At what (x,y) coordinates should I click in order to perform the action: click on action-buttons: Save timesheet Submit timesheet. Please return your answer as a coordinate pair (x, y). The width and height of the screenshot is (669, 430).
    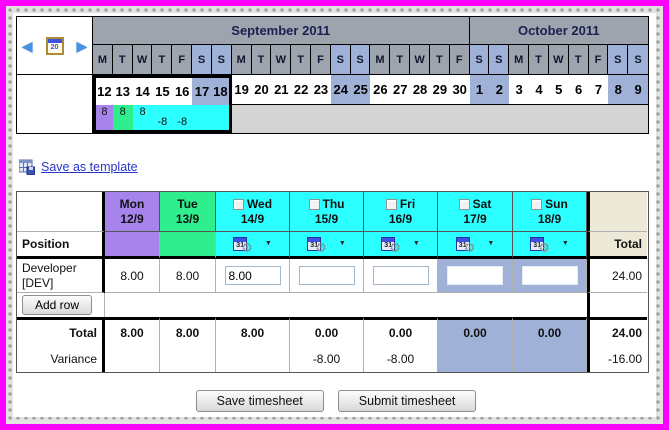
    Looking at the image, I should click on (336, 401).